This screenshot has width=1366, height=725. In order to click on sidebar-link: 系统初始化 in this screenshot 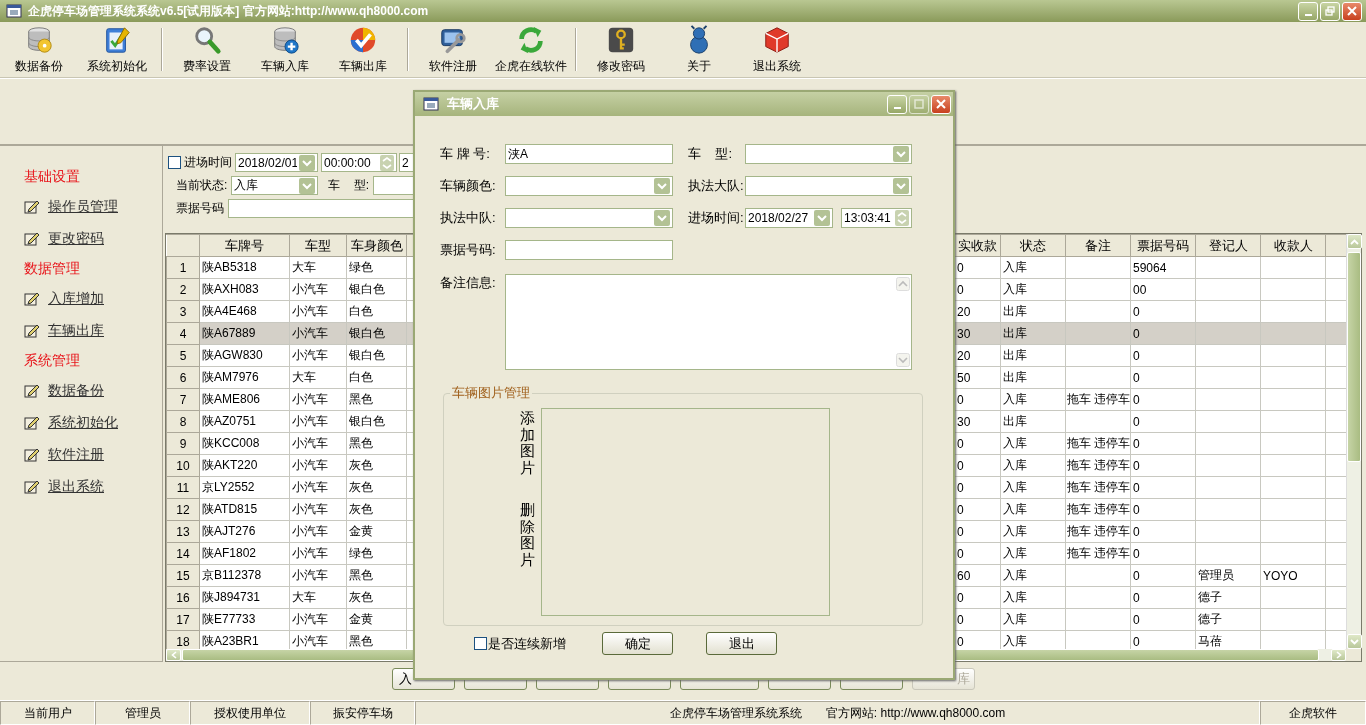, I will do `click(83, 423)`.